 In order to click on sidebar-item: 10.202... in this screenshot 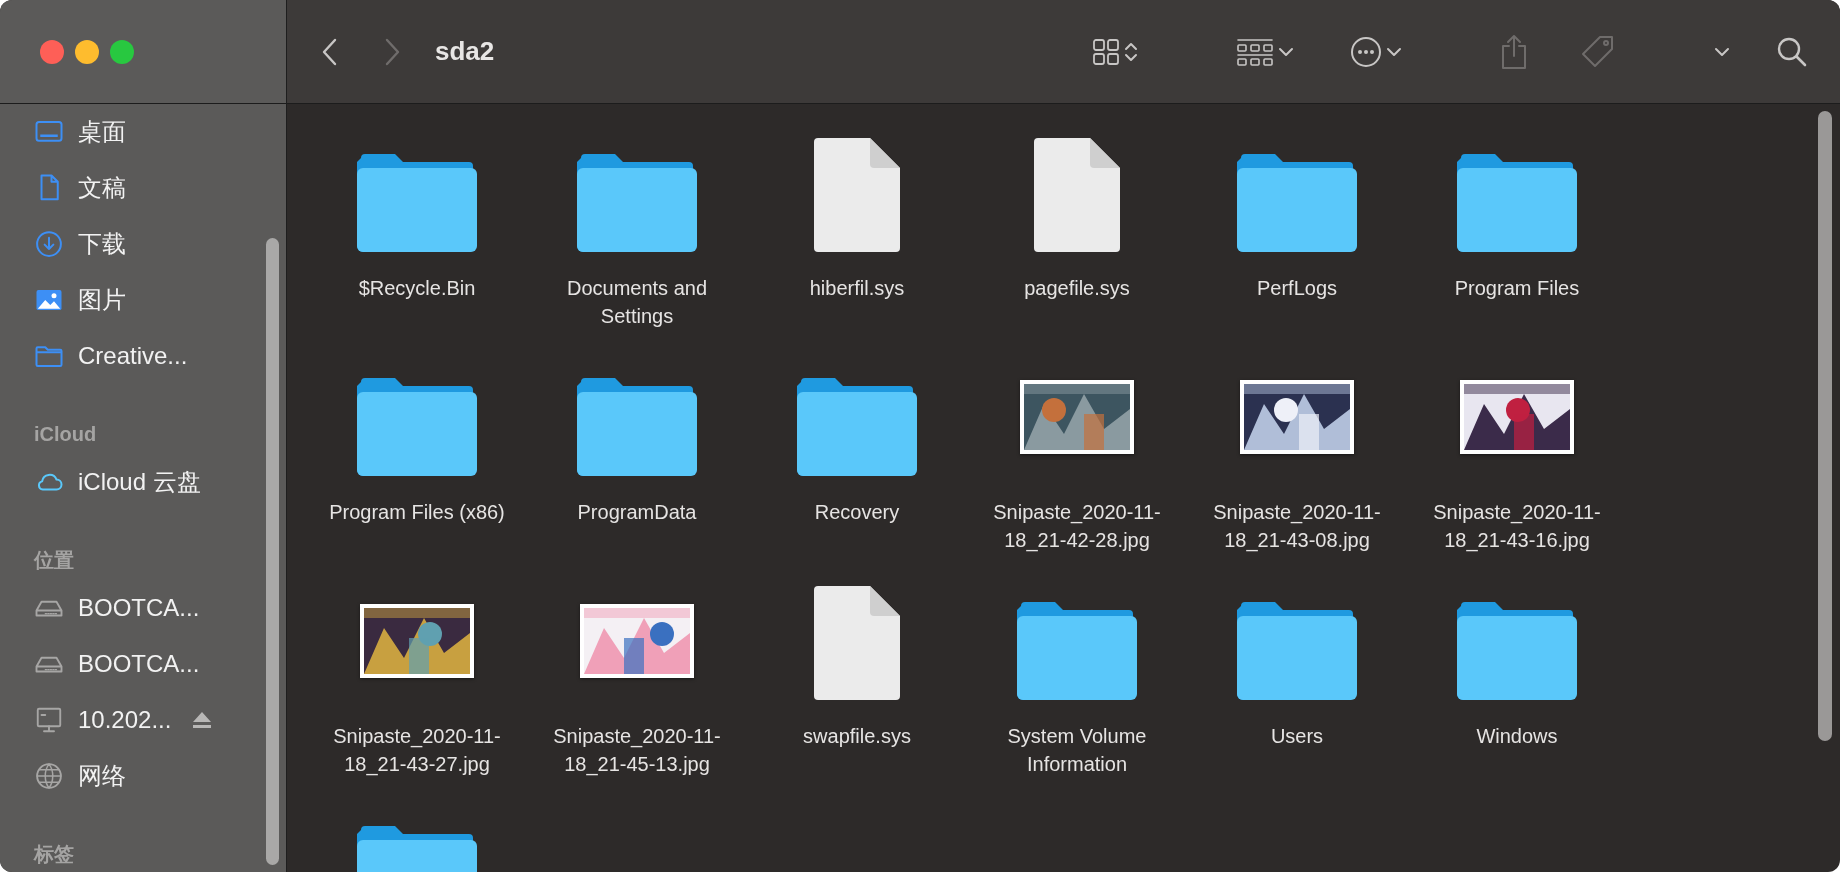, I will do `click(125, 720)`.